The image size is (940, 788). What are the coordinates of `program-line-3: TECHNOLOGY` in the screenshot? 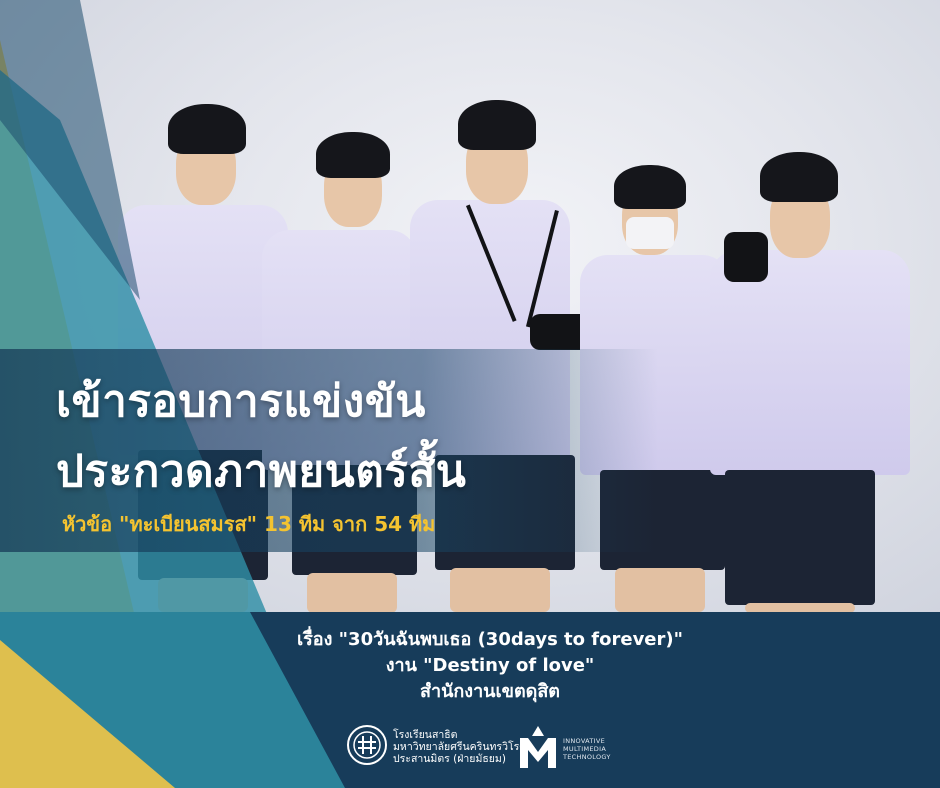 It's located at (587, 757).